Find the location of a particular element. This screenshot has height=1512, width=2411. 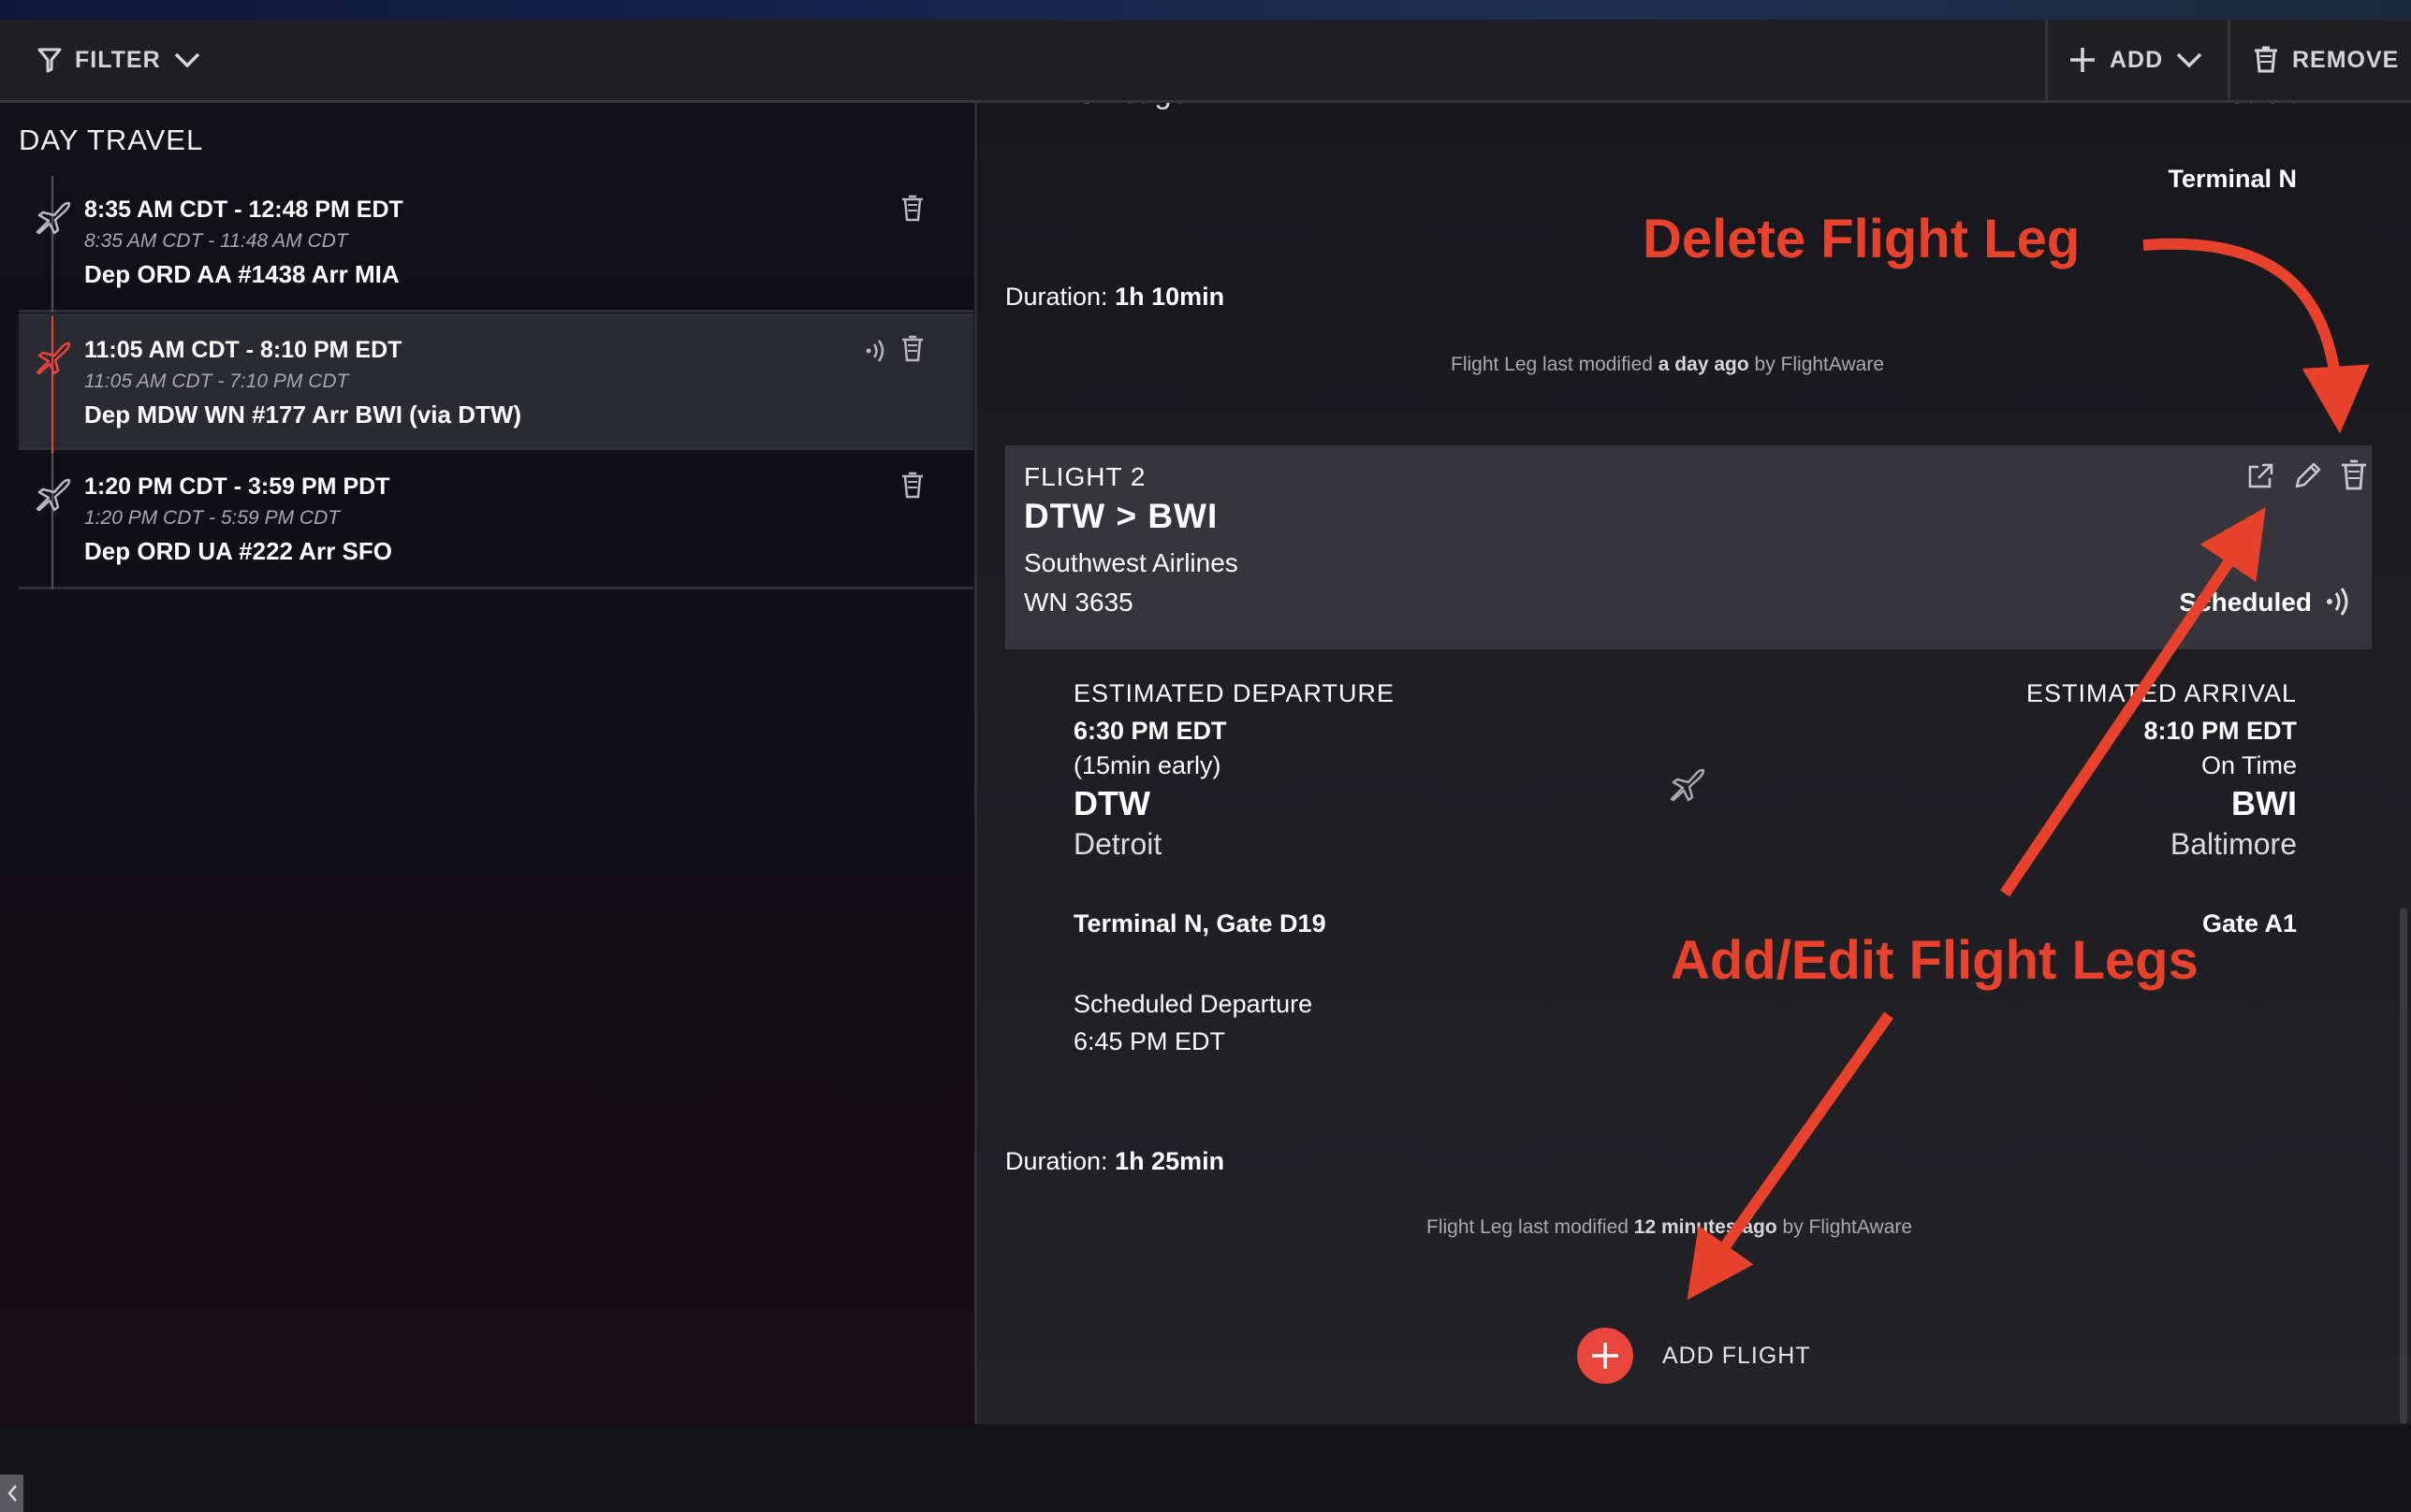

chevron-left-icon is located at coordinates (12, 1494).